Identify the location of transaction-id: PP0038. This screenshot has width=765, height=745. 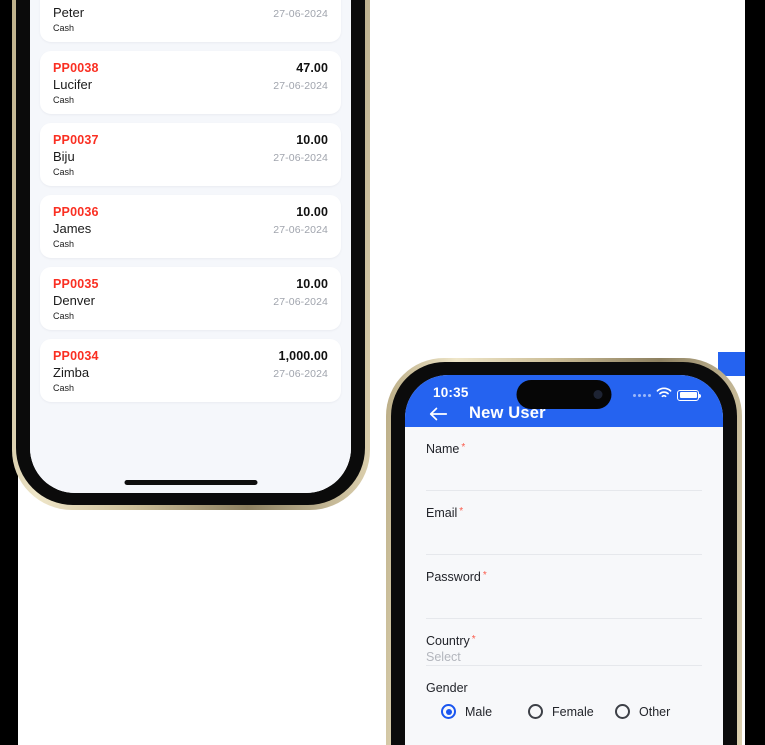
(76, 68).